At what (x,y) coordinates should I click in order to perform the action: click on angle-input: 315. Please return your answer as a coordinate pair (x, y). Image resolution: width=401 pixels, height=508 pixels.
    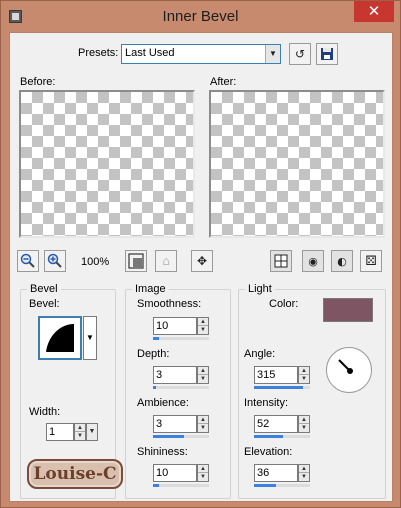
    Looking at the image, I should click on (276, 375).